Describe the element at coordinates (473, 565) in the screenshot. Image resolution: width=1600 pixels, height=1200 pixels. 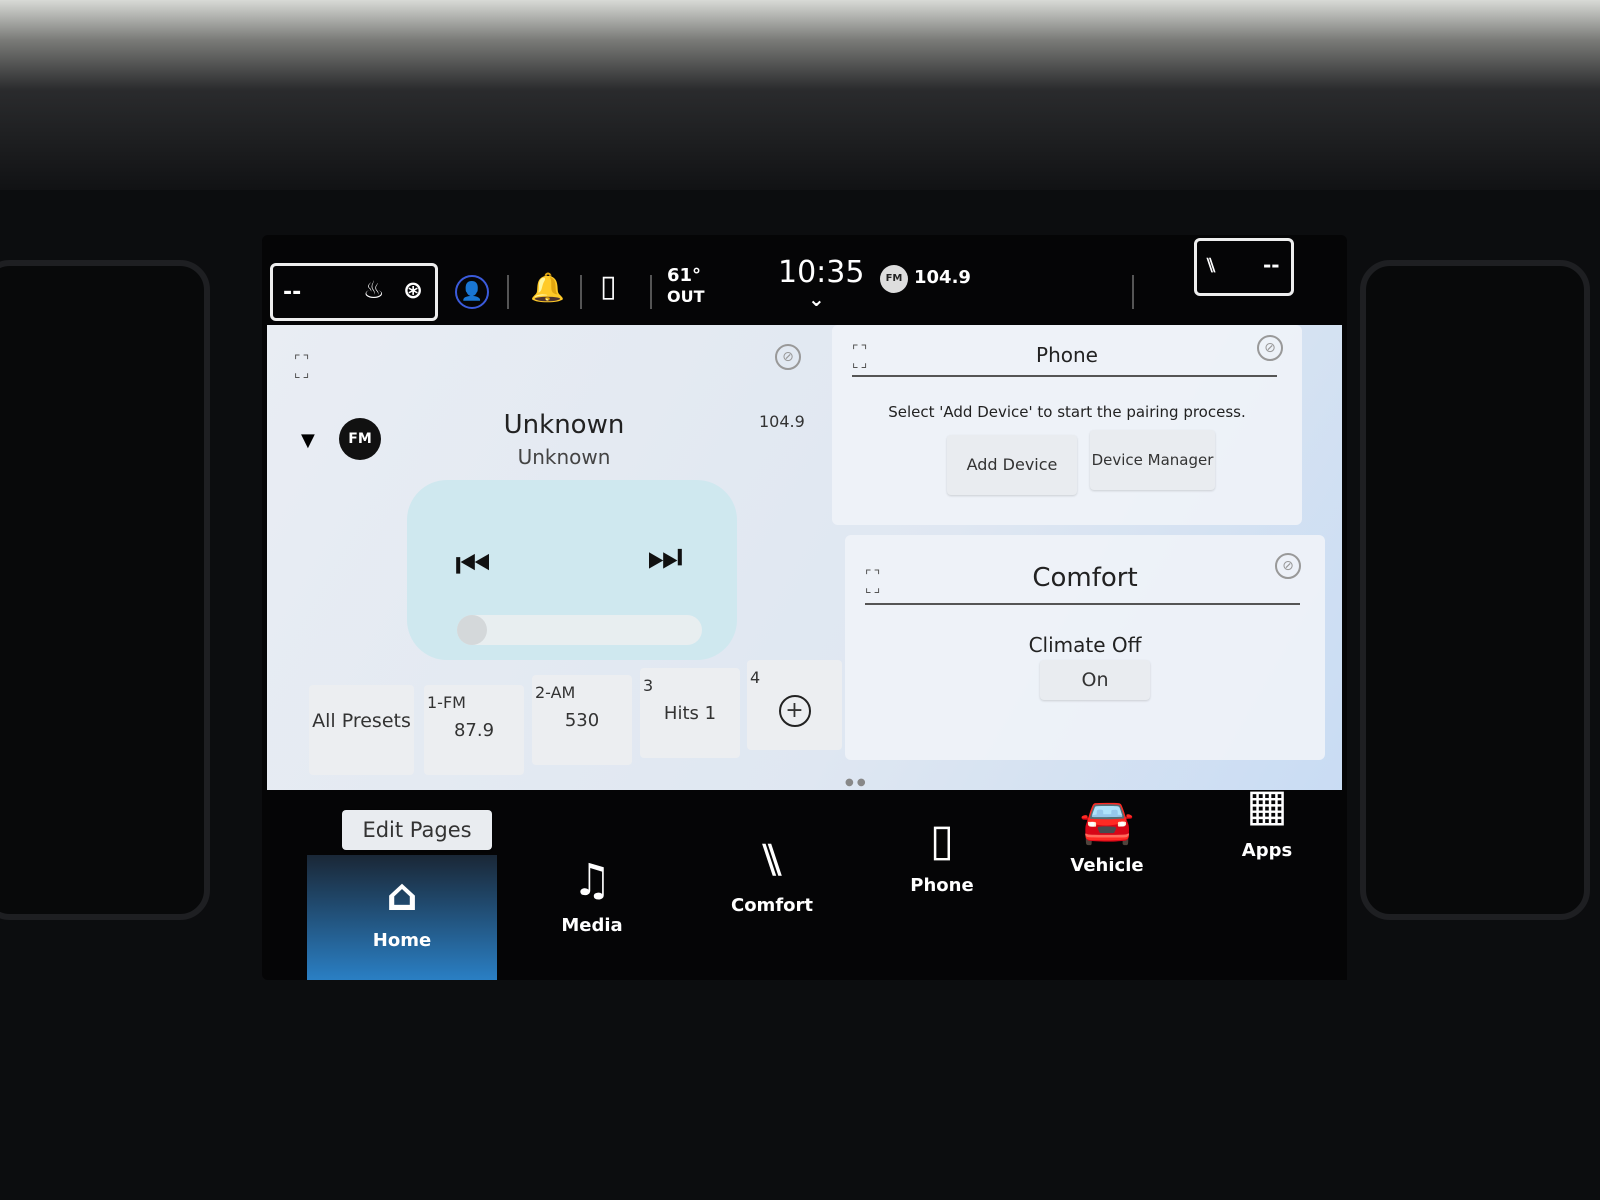
I see `previous-track-icon: ⏮` at that location.